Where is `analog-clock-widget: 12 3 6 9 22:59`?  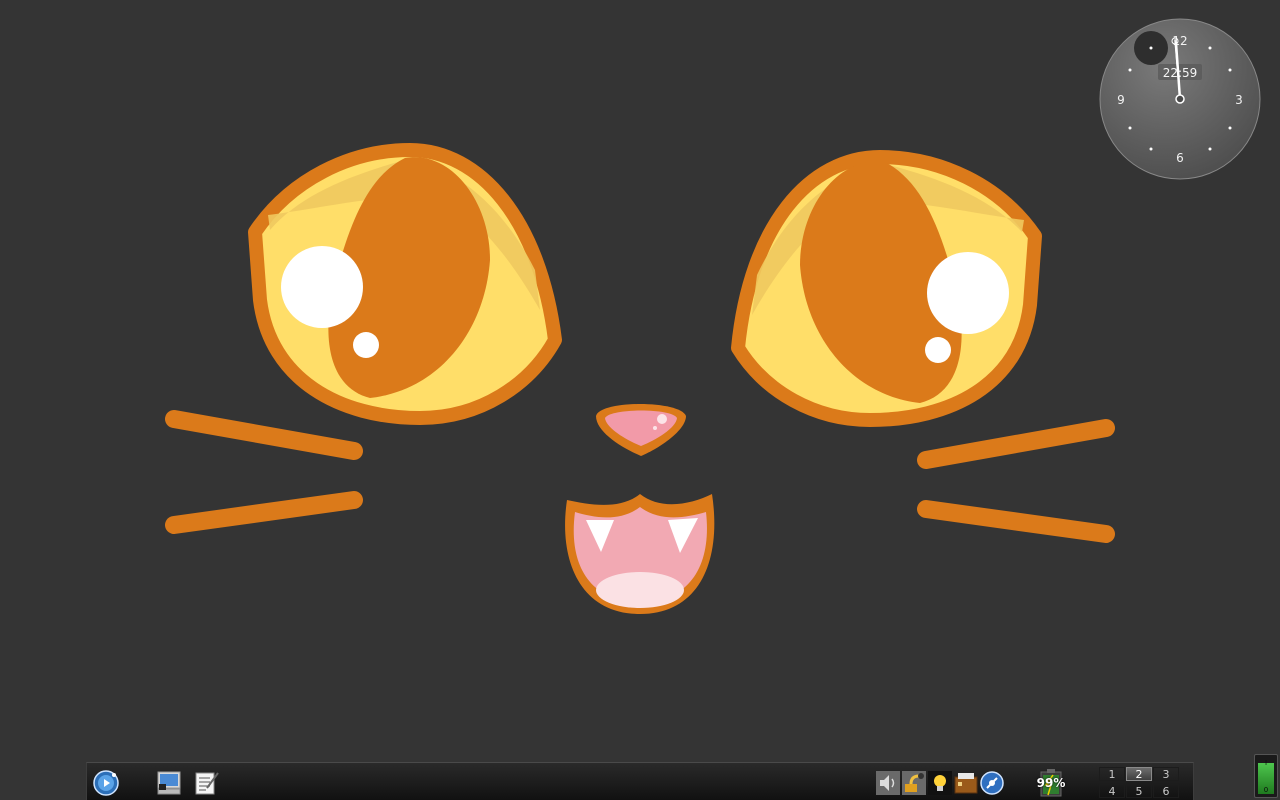
analog-clock-widget: 12 3 6 9 22:59 is located at coordinates (1180, 99).